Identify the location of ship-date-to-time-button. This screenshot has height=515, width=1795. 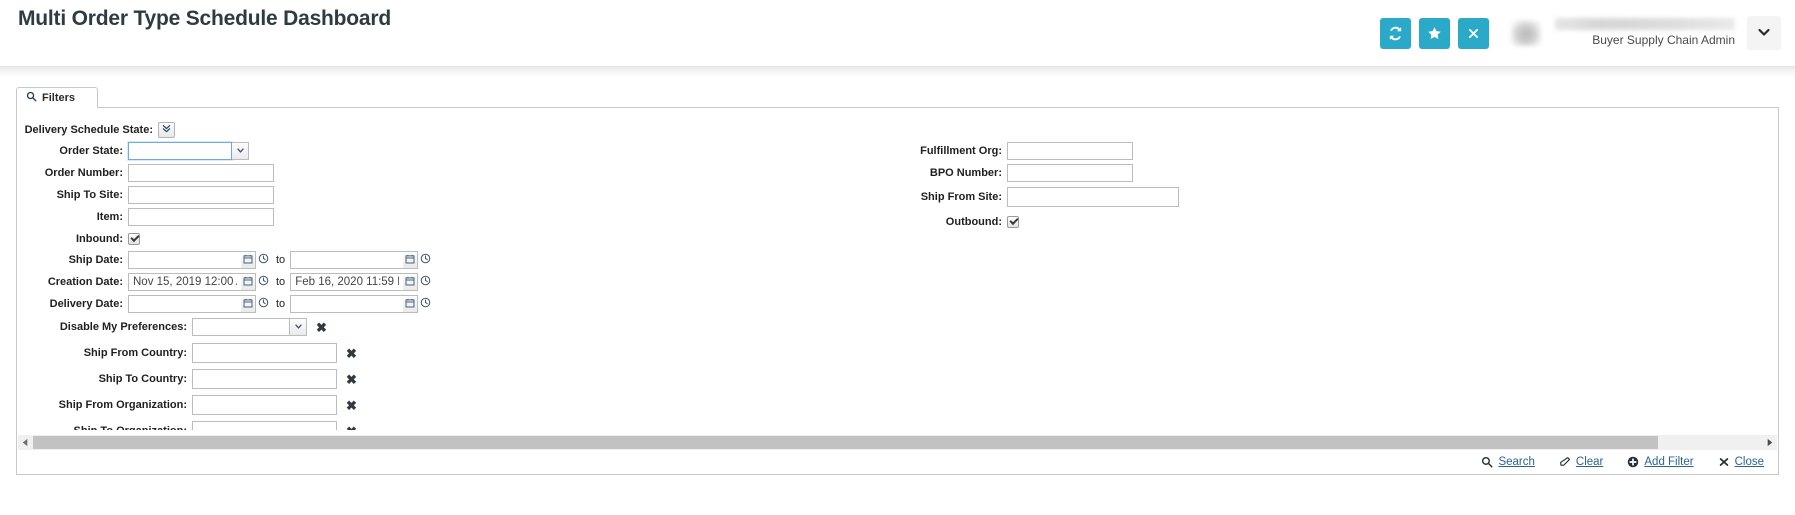
(425, 260).